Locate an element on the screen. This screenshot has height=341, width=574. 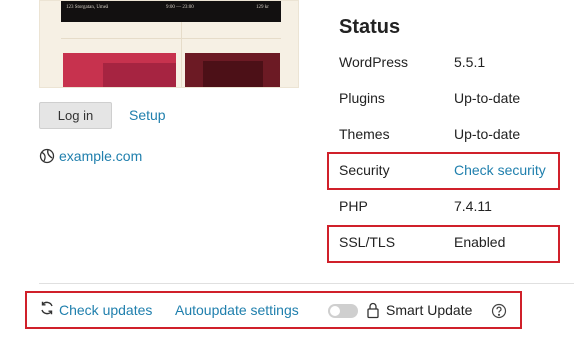
status-label: Themes is located at coordinates (364, 134).